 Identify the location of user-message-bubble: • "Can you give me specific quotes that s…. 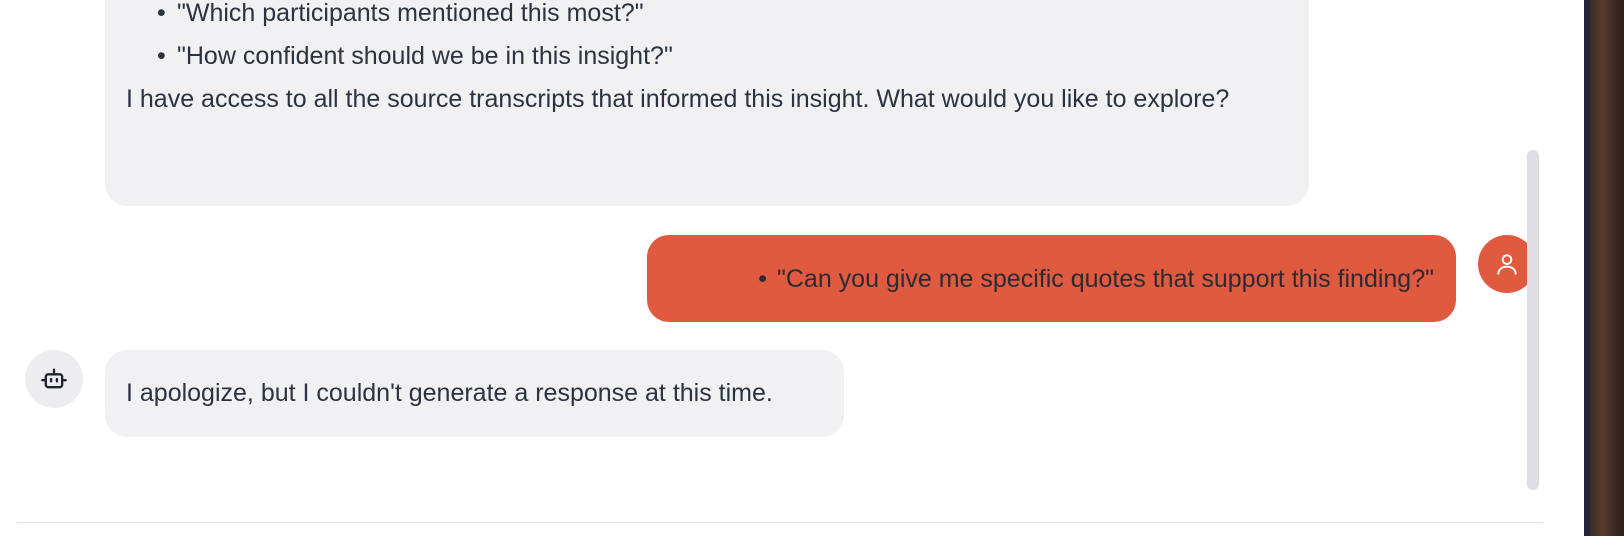
(1051, 278).